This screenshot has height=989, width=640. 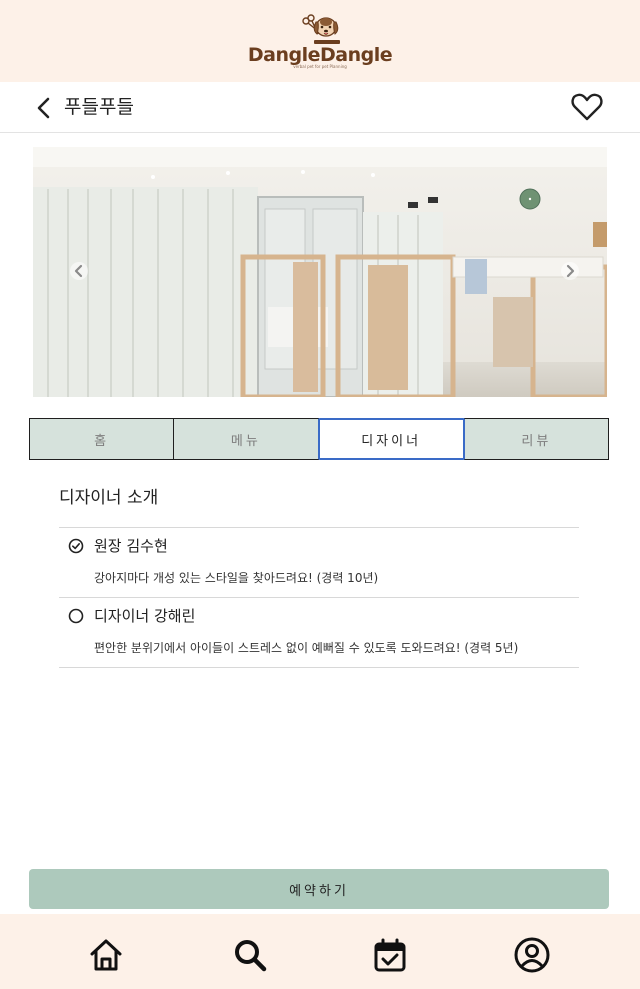 I want to click on nav-search-button, so click(x=250, y=955).